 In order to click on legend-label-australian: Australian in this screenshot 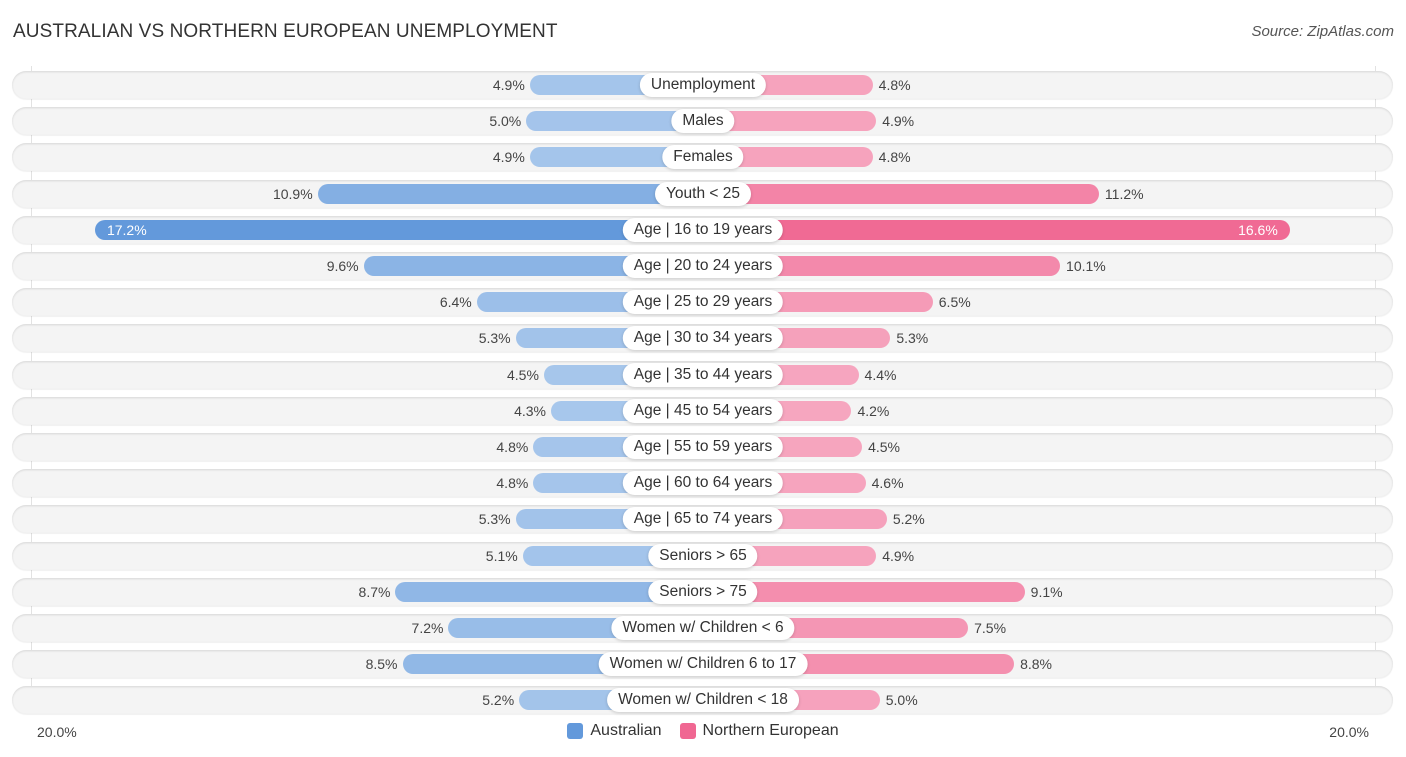, I will do `click(626, 730)`.